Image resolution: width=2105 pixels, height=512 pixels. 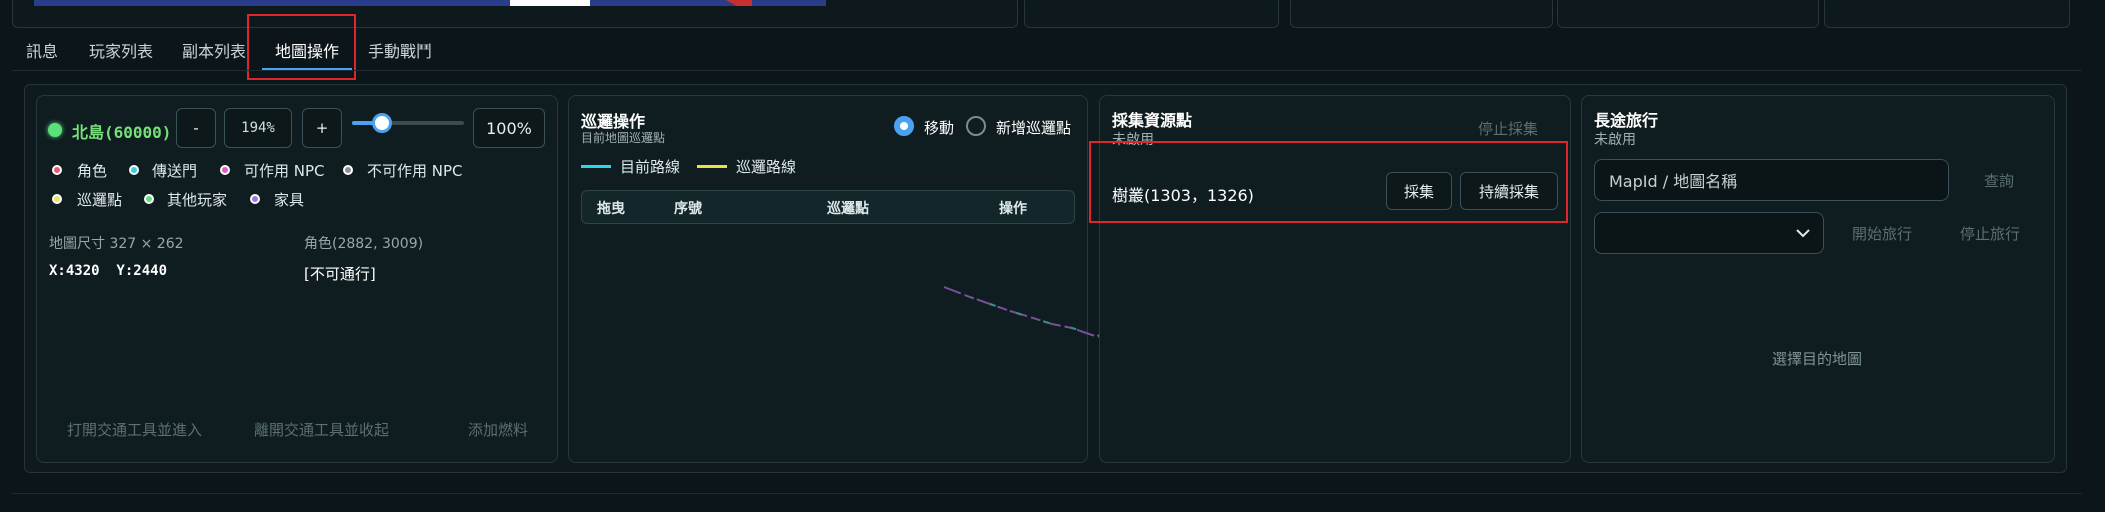 What do you see at coordinates (1047, 493) in the screenshot?
I see `bottom-divider` at bounding box center [1047, 493].